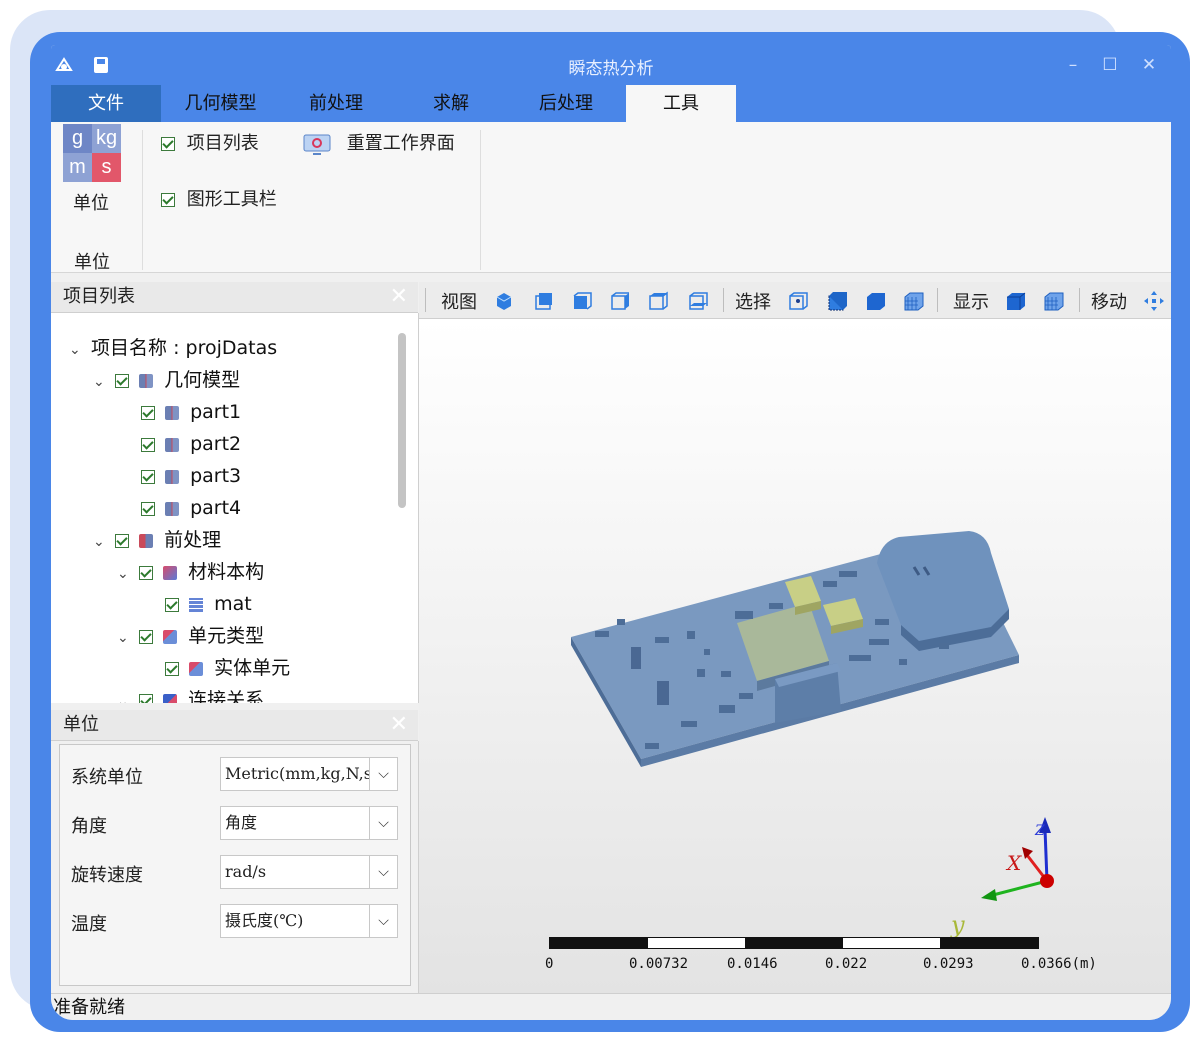  What do you see at coordinates (451, 103) in the screenshot?
I see `tab-solve: 求解` at bounding box center [451, 103].